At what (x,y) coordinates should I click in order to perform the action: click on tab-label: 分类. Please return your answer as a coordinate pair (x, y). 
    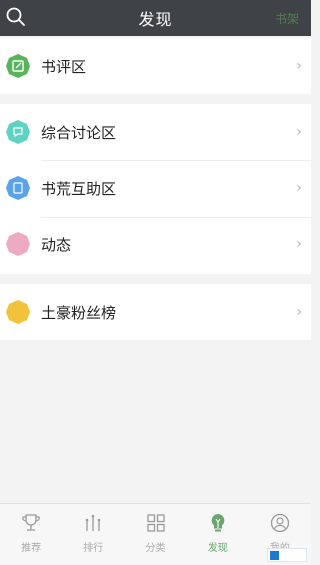
    Looking at the image, I should click on (155, 548).